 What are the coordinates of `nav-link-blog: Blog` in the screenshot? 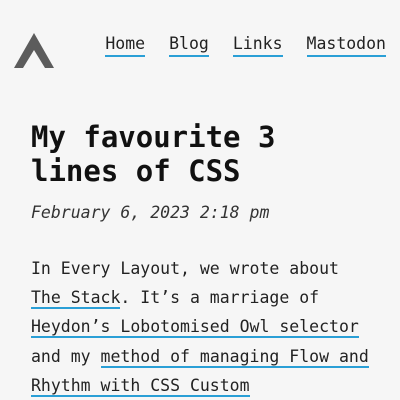 It's located at (189, 45).